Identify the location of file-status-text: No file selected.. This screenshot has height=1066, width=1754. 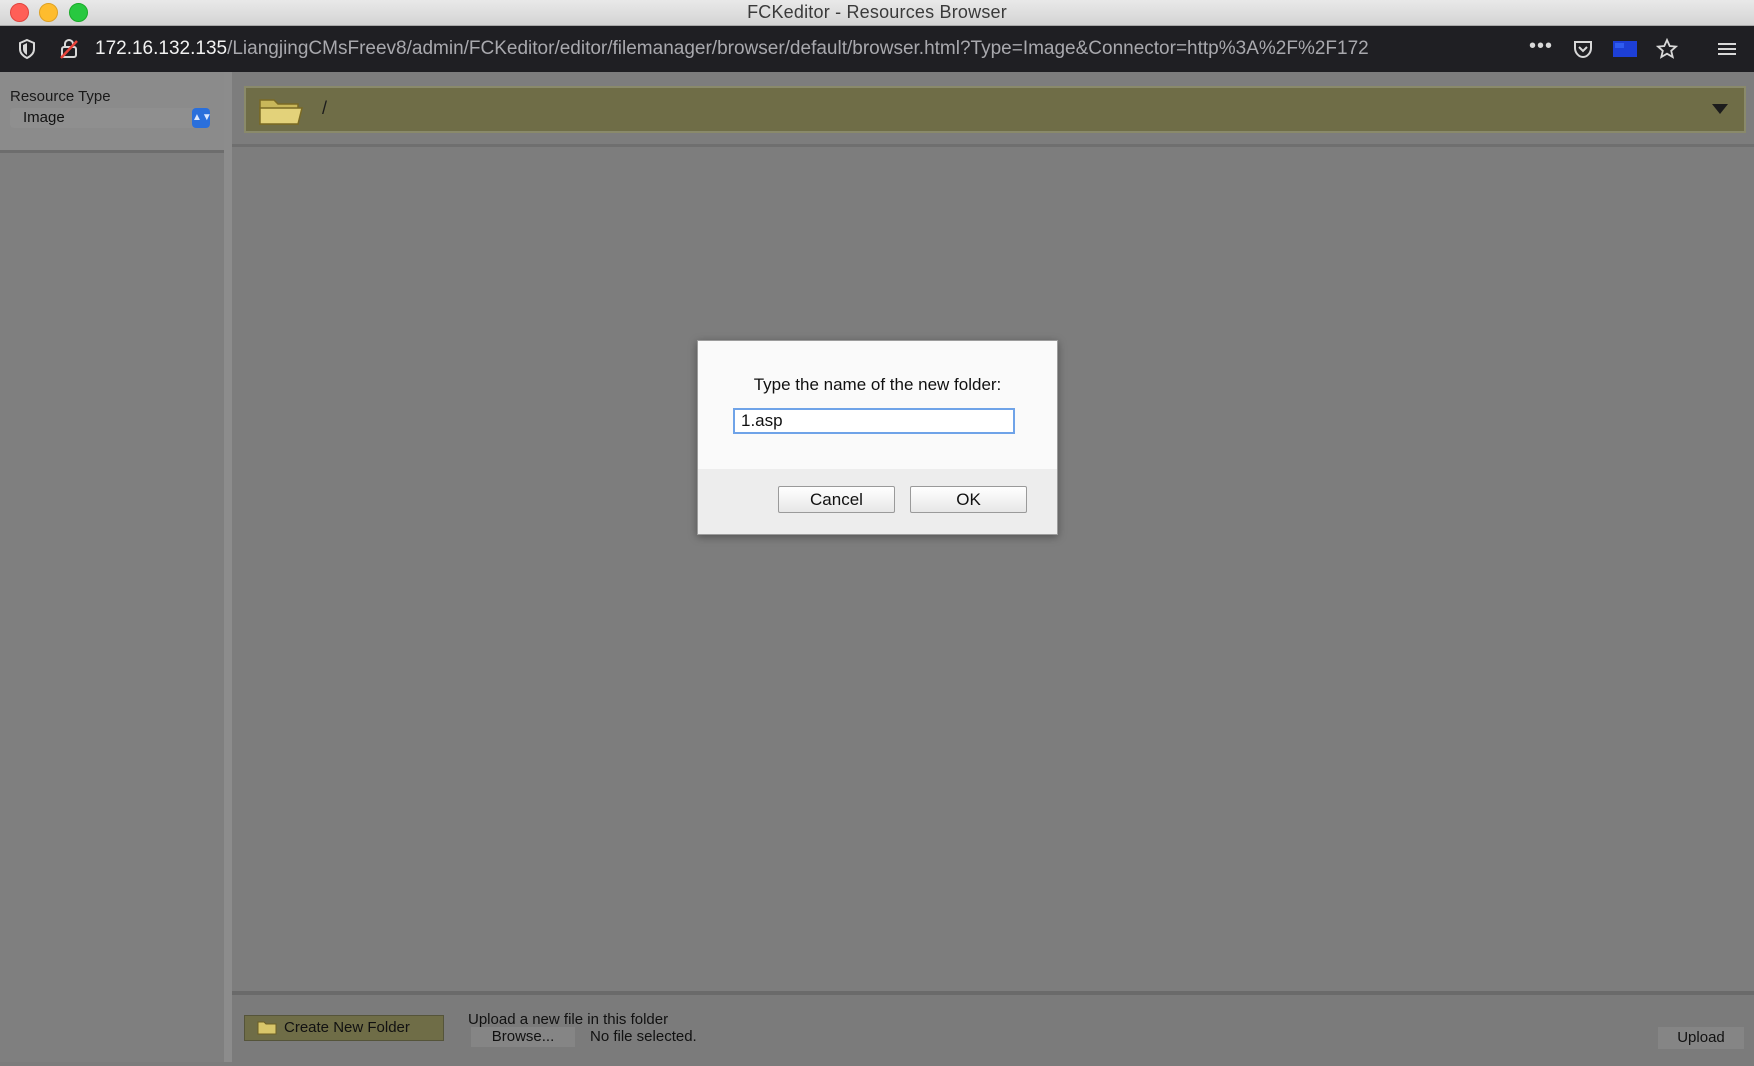
(643, 1036).